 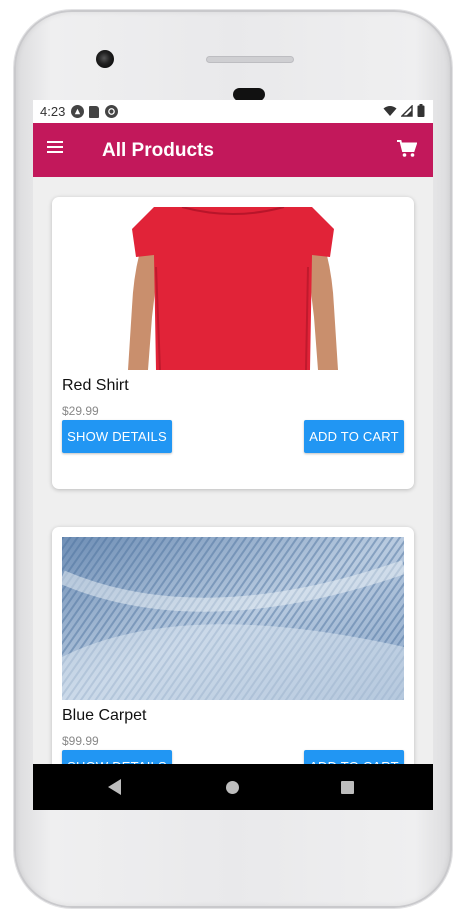 What do you see at coordinates (78, 111) in the screenshot?
I see `android-icon` at bounding box center [78, 111].